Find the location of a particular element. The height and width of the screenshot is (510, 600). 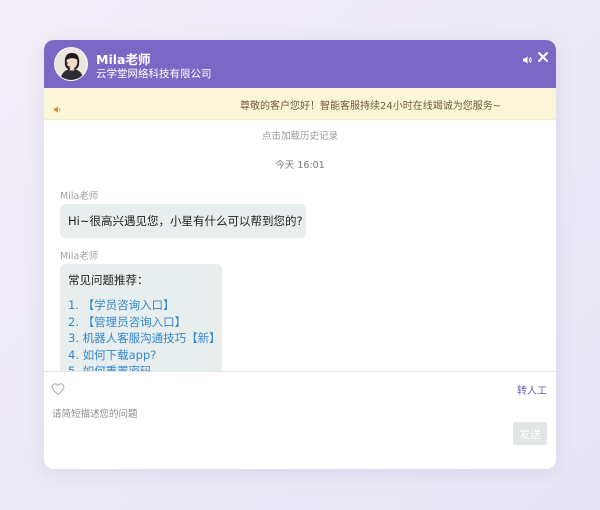

chat-header: Mila老师 云学堂网络科技有限公司 is located at coordinates (300, 64).